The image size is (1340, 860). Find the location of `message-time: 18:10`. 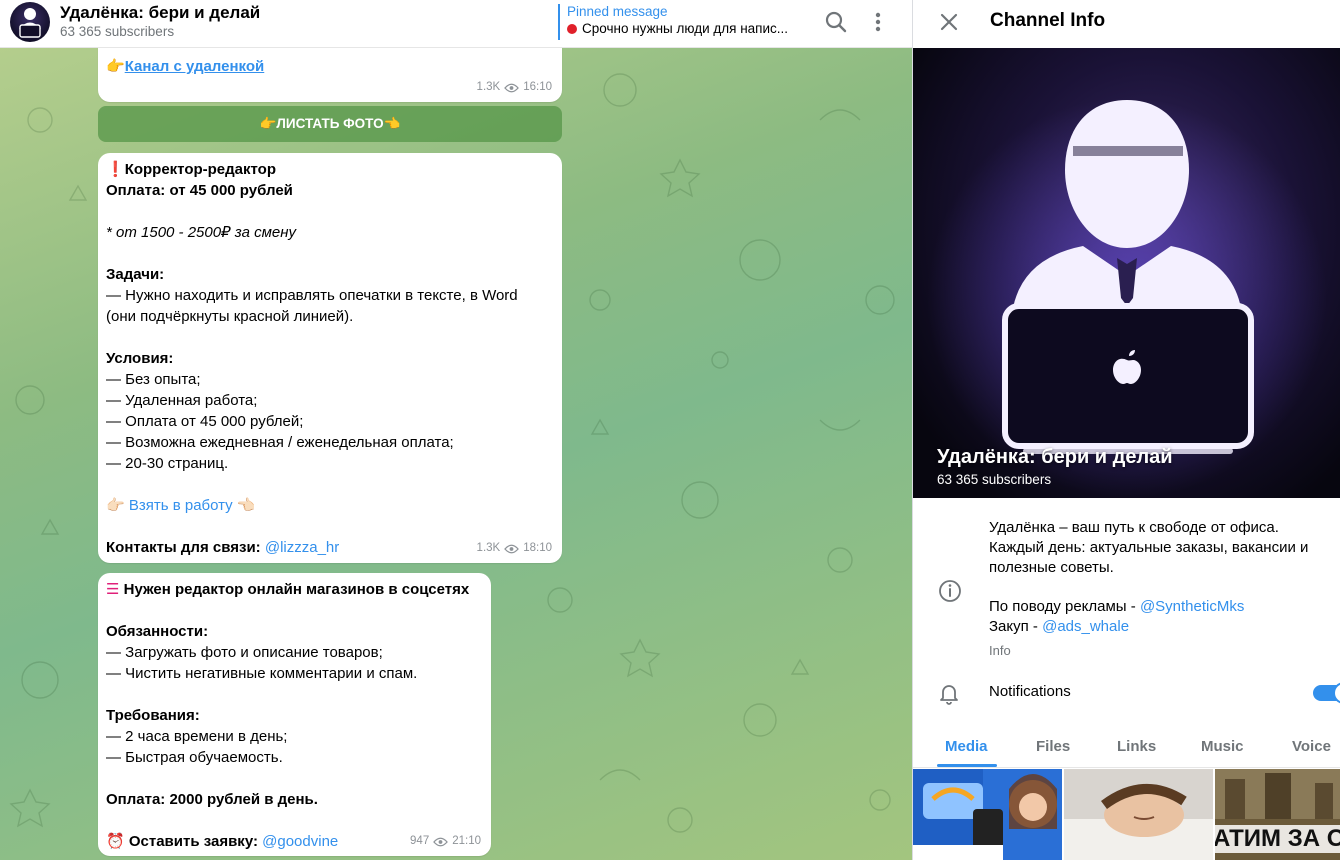

message-time: 18:10 is located at coordinates (537, 548).